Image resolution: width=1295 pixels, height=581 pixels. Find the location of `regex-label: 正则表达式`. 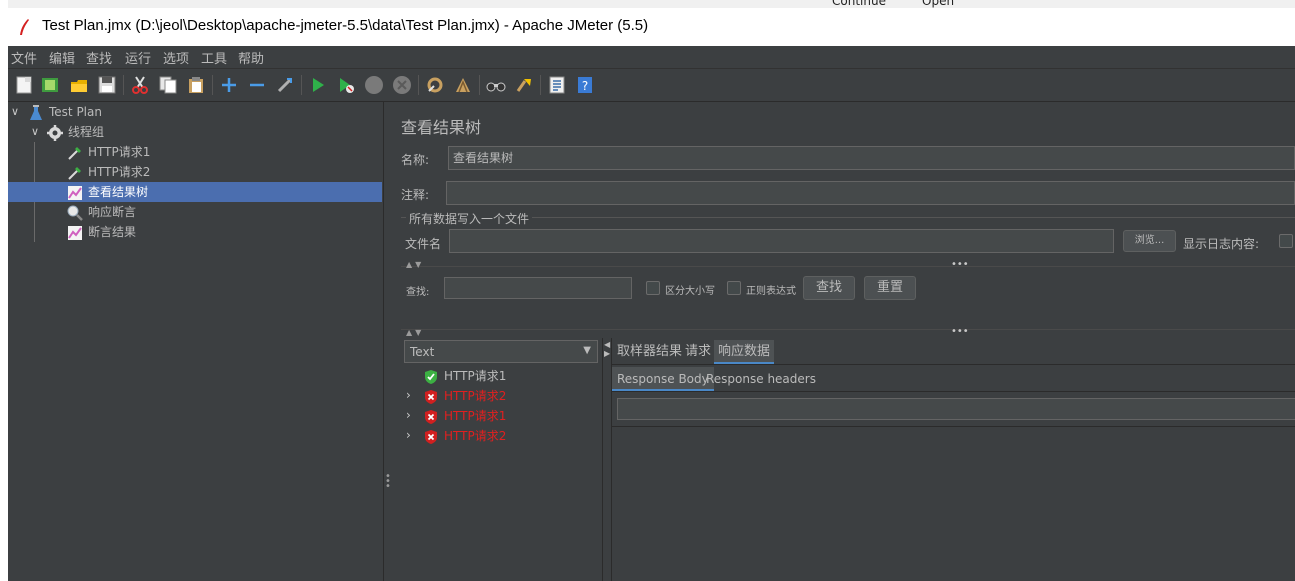

regex-label: 正则表达式 is located at coordinates (771, 291).